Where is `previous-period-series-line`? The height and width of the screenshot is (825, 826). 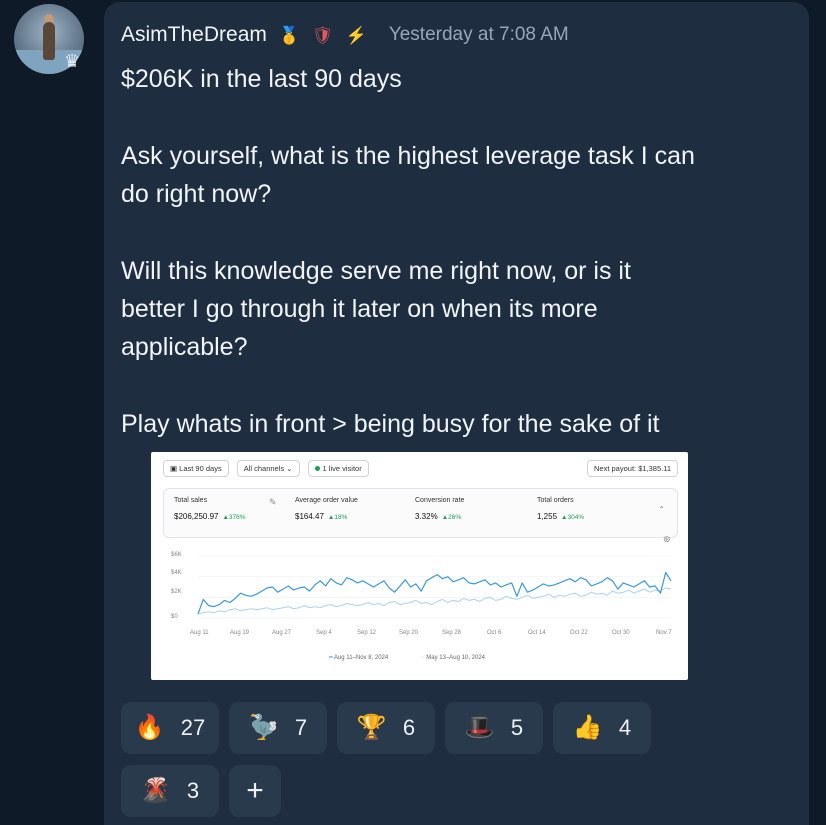 previous-period-series-line is located at coordinates (434, 601).